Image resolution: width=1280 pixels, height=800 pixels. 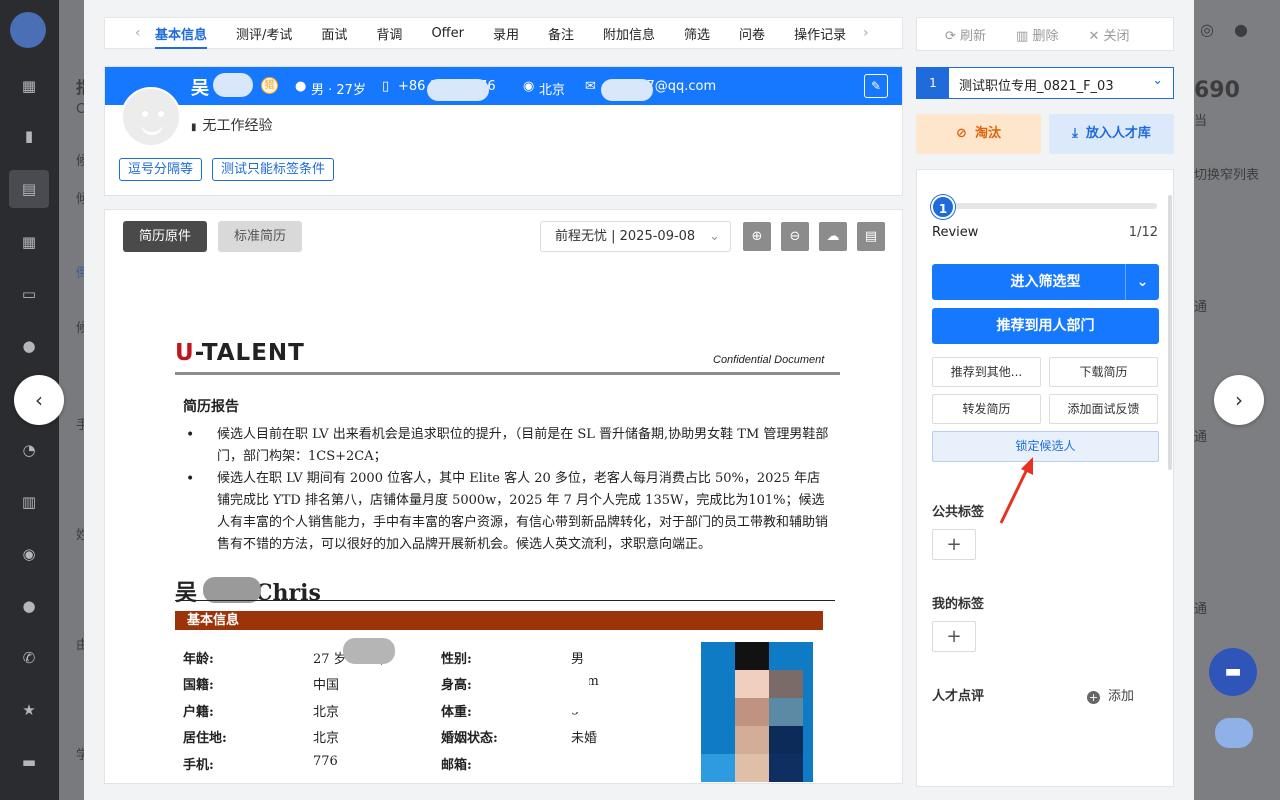 What do you see at coordinates (181, 36) in the screenshot?
I see `tab-basic-info: 基本信息` at bounding box center [181, 36].